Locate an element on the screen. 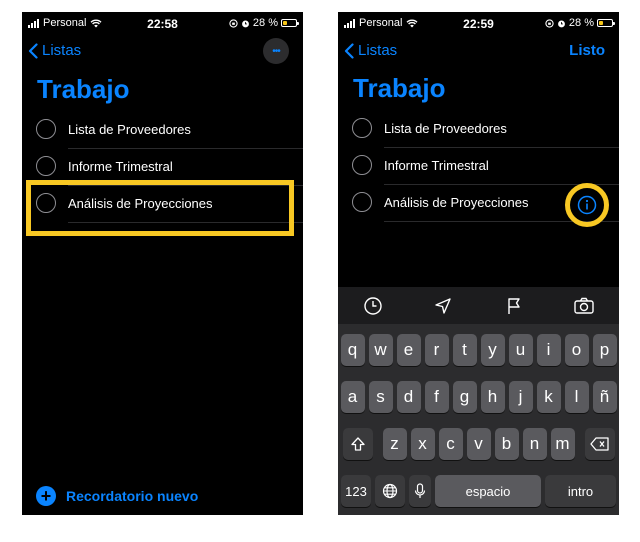 The image size is (640, 542). divider is located at coordinates (185, 222).